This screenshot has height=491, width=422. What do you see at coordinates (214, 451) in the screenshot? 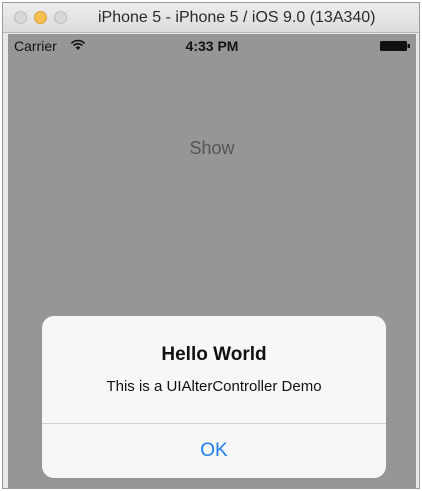
I see `ok-button: OK` at bounding box center [214, 451].